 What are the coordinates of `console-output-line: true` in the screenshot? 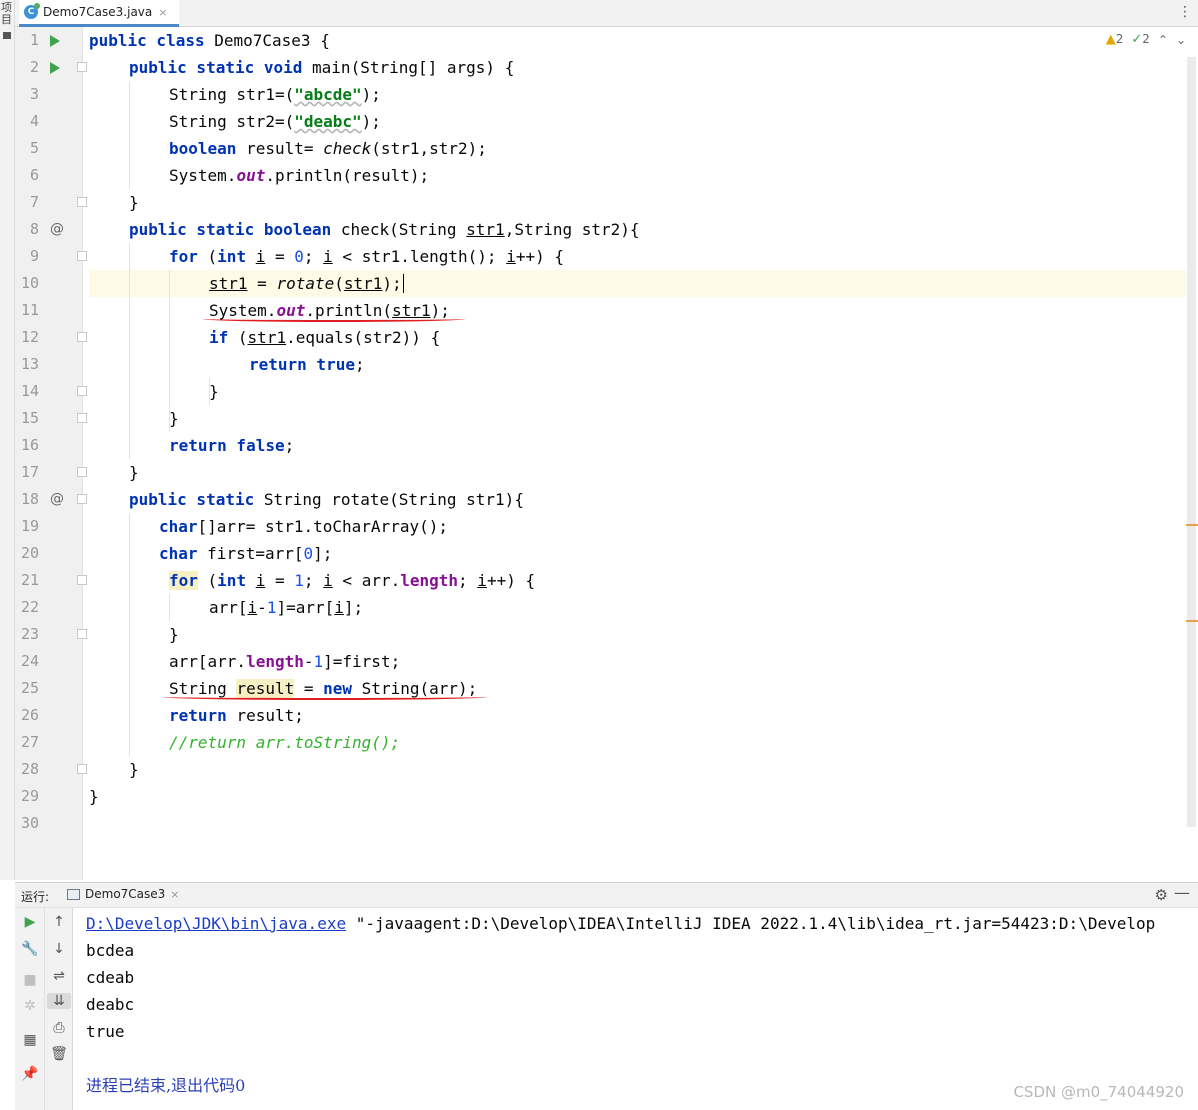 It's located at (105, 1031).